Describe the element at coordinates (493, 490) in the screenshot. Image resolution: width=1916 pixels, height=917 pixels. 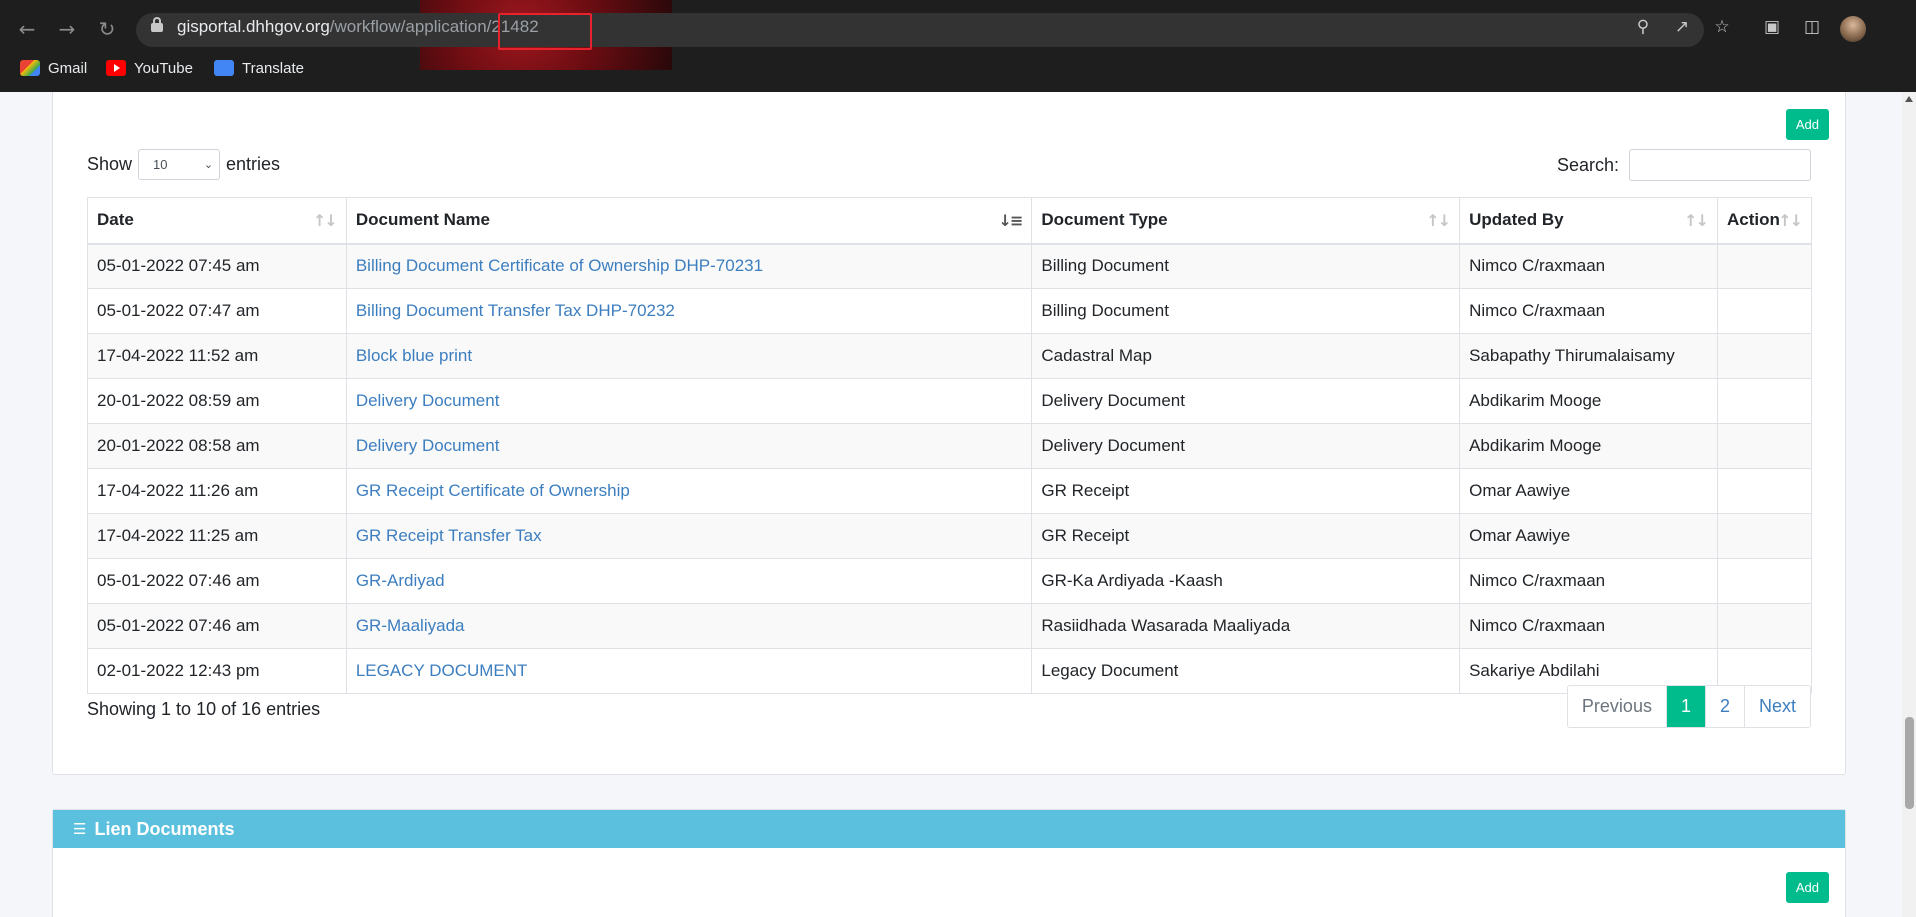
I see `document-link: GR Receipt Certificate of Ownership` at that location.